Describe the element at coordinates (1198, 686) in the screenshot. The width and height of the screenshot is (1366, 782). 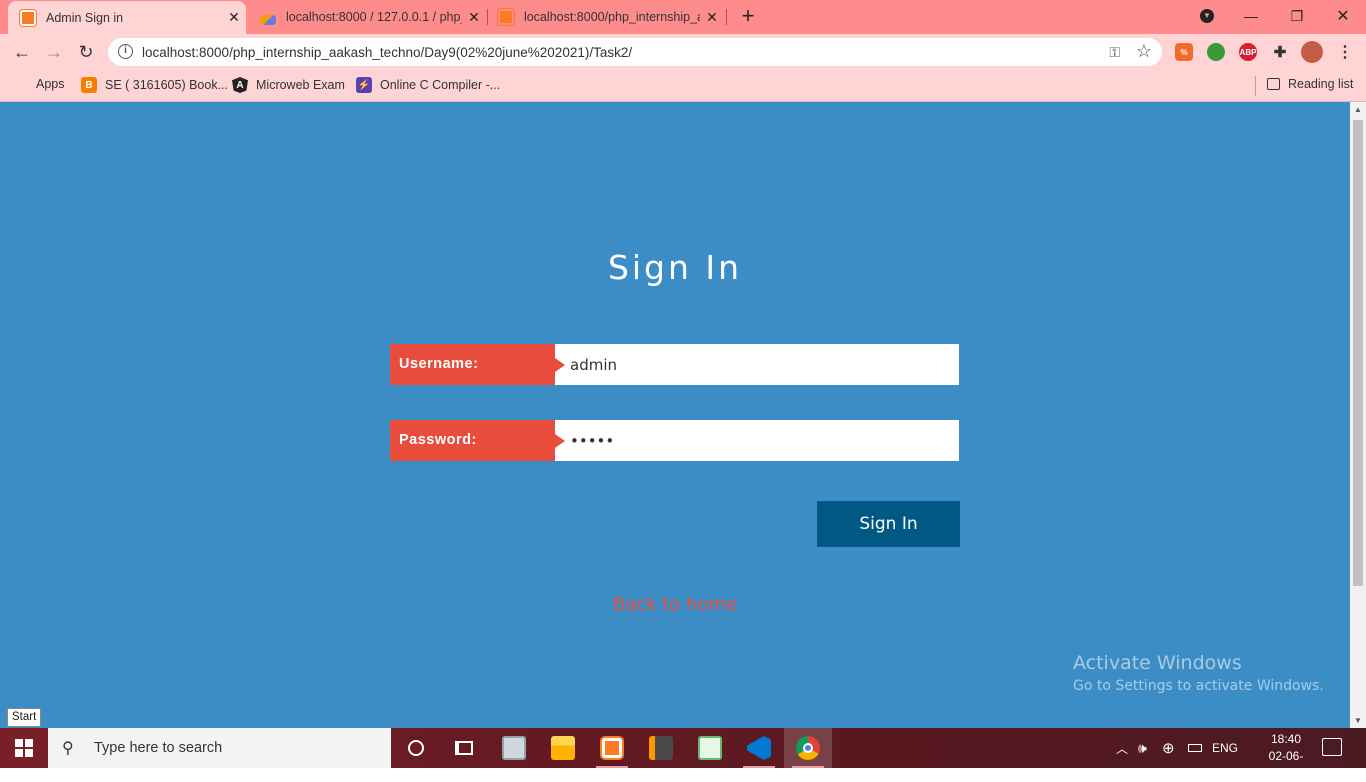
I see `watermark-subtitle: Go to Settings to activate Windows.` at that location.